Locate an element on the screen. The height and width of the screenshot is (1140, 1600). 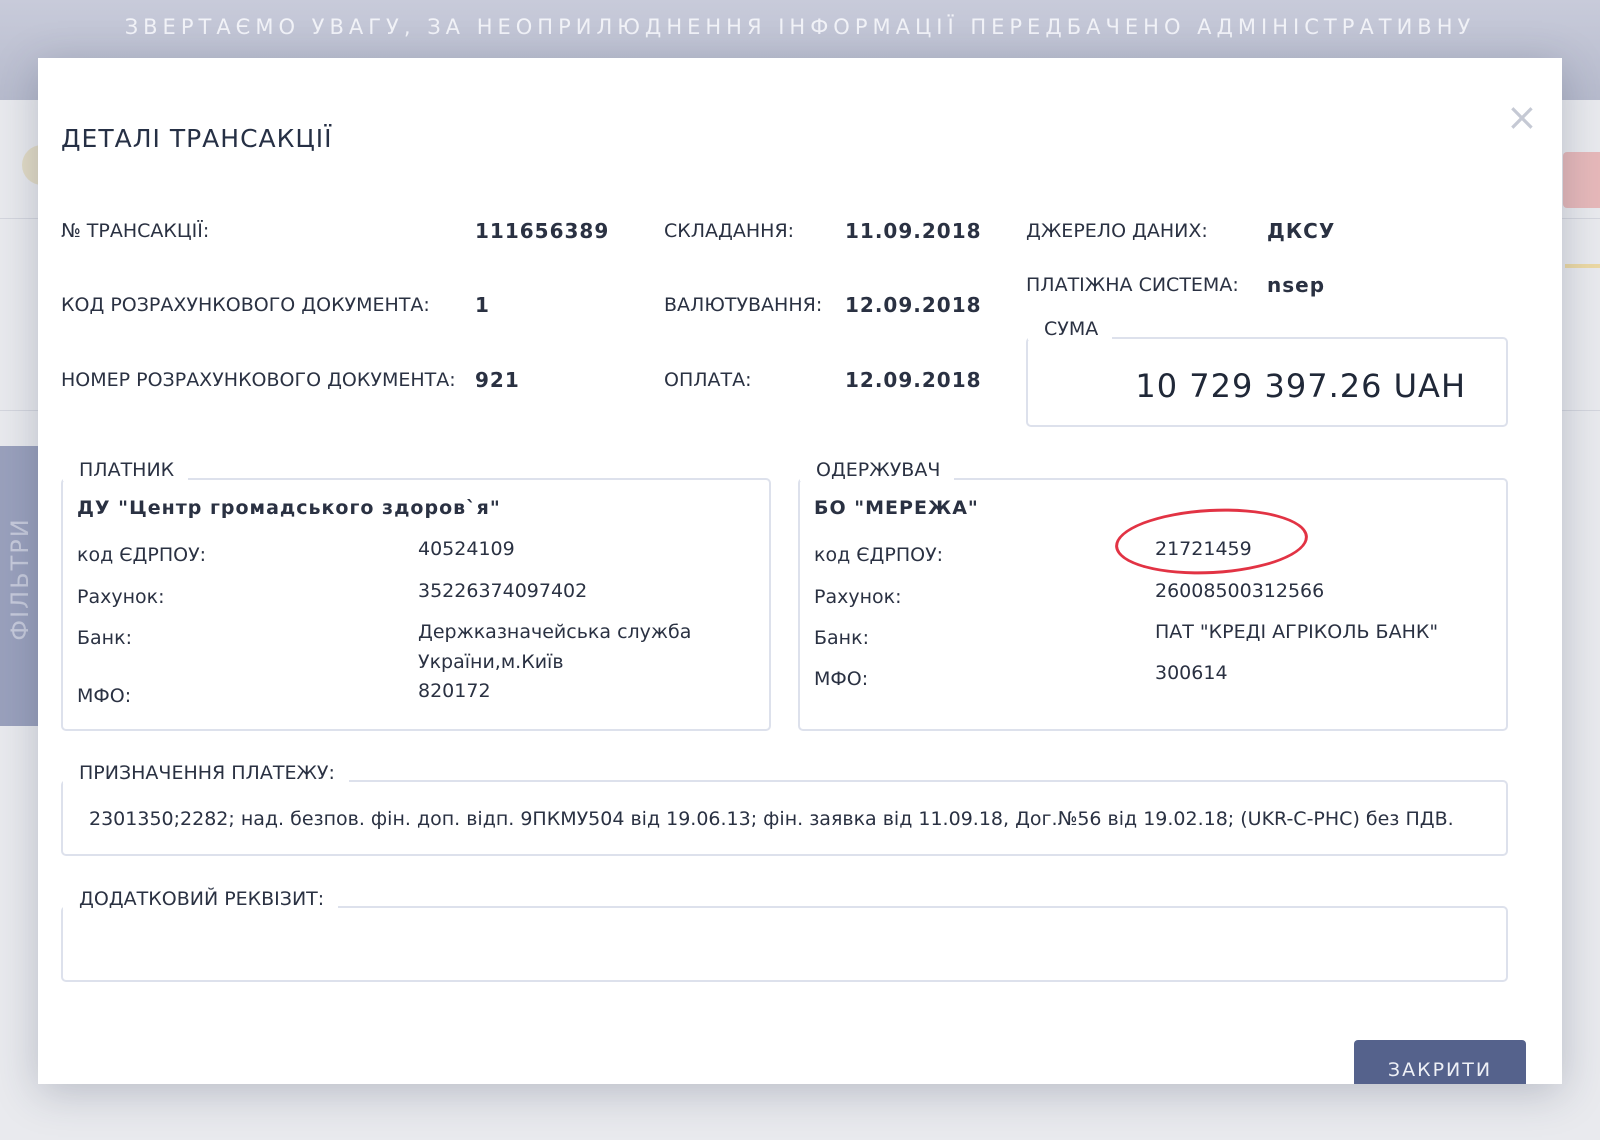
extra-requisite-legend: ДОДАТКОВИЙ РЕКВІЗИТ: is located at coordinates (201, 899).